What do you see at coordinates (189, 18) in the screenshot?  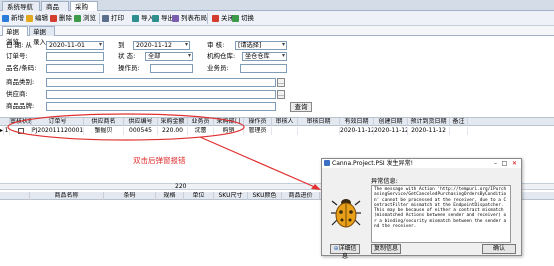 I see `list-layout-button: 列表布局` at bounding box center [189, 18].